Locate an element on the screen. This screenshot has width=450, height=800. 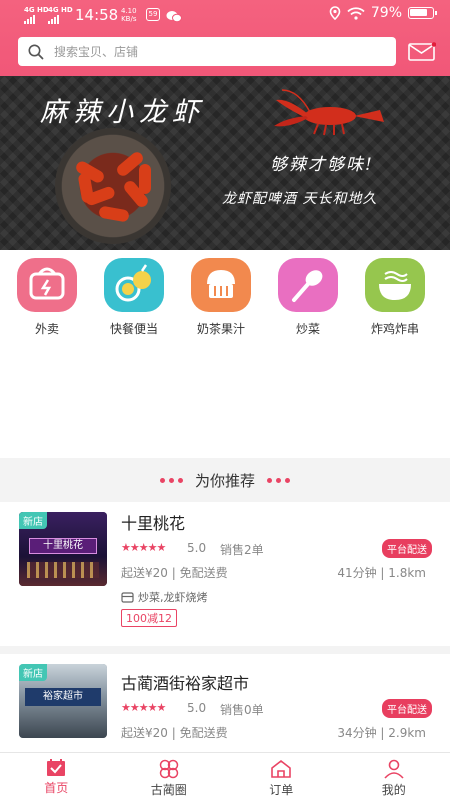
battery-icon is located at coordinates (422, 13).